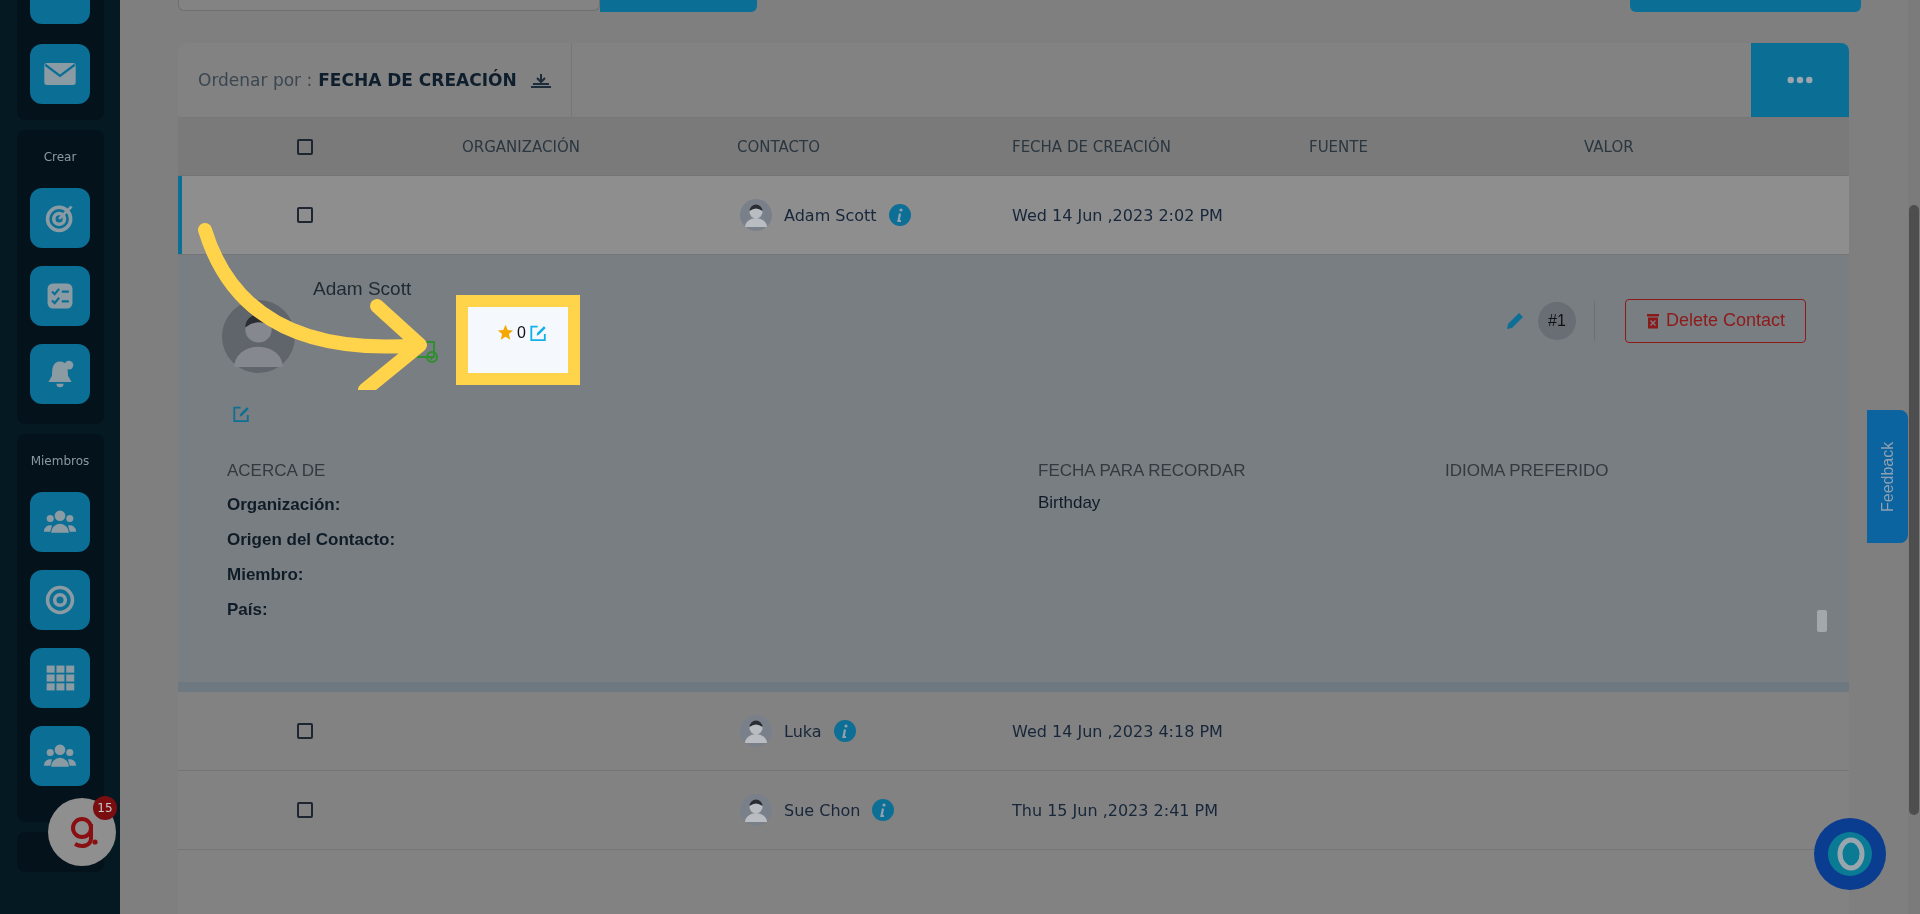 The height and width of the screenshot is (914, 1920). Describe the element at coordinates (1446, 146) in the screenshot. I see `column-header: FUENTE` at that location.